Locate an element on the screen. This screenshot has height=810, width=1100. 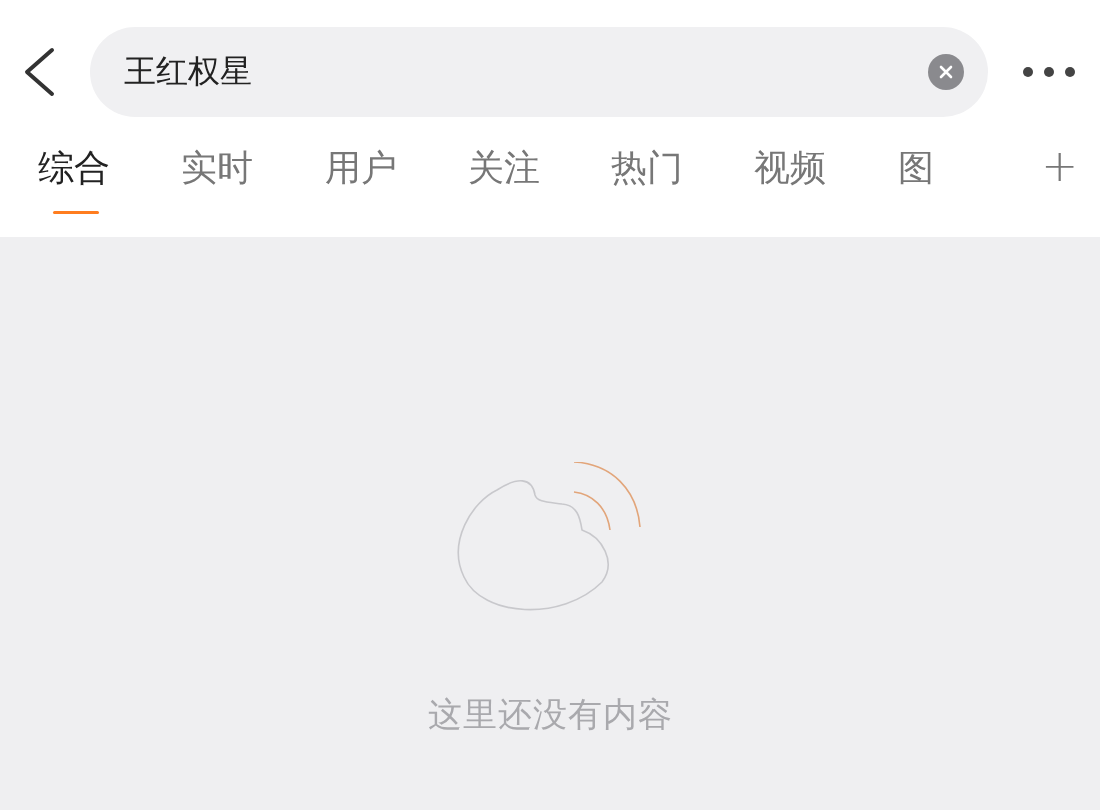
search-field: 王红权星 is located at coordinates (525, 72).